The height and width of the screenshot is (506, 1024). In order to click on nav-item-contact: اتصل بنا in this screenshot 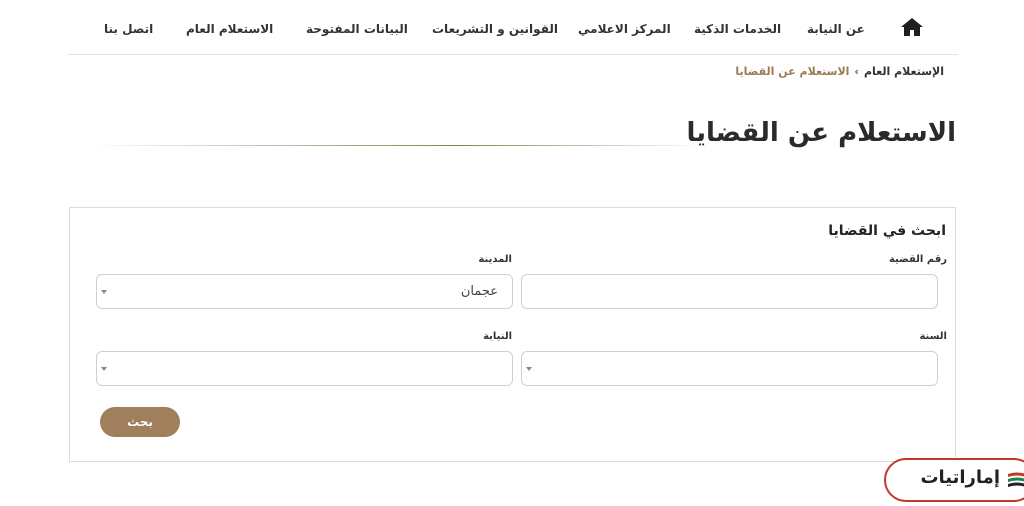, I will do `click(128, 29)`.